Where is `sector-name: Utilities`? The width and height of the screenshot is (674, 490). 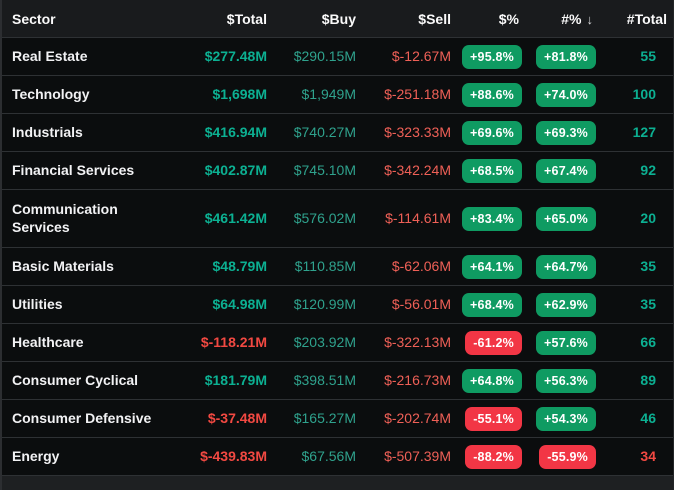
sector-name: Utilities is located at coordinates (37, 303).